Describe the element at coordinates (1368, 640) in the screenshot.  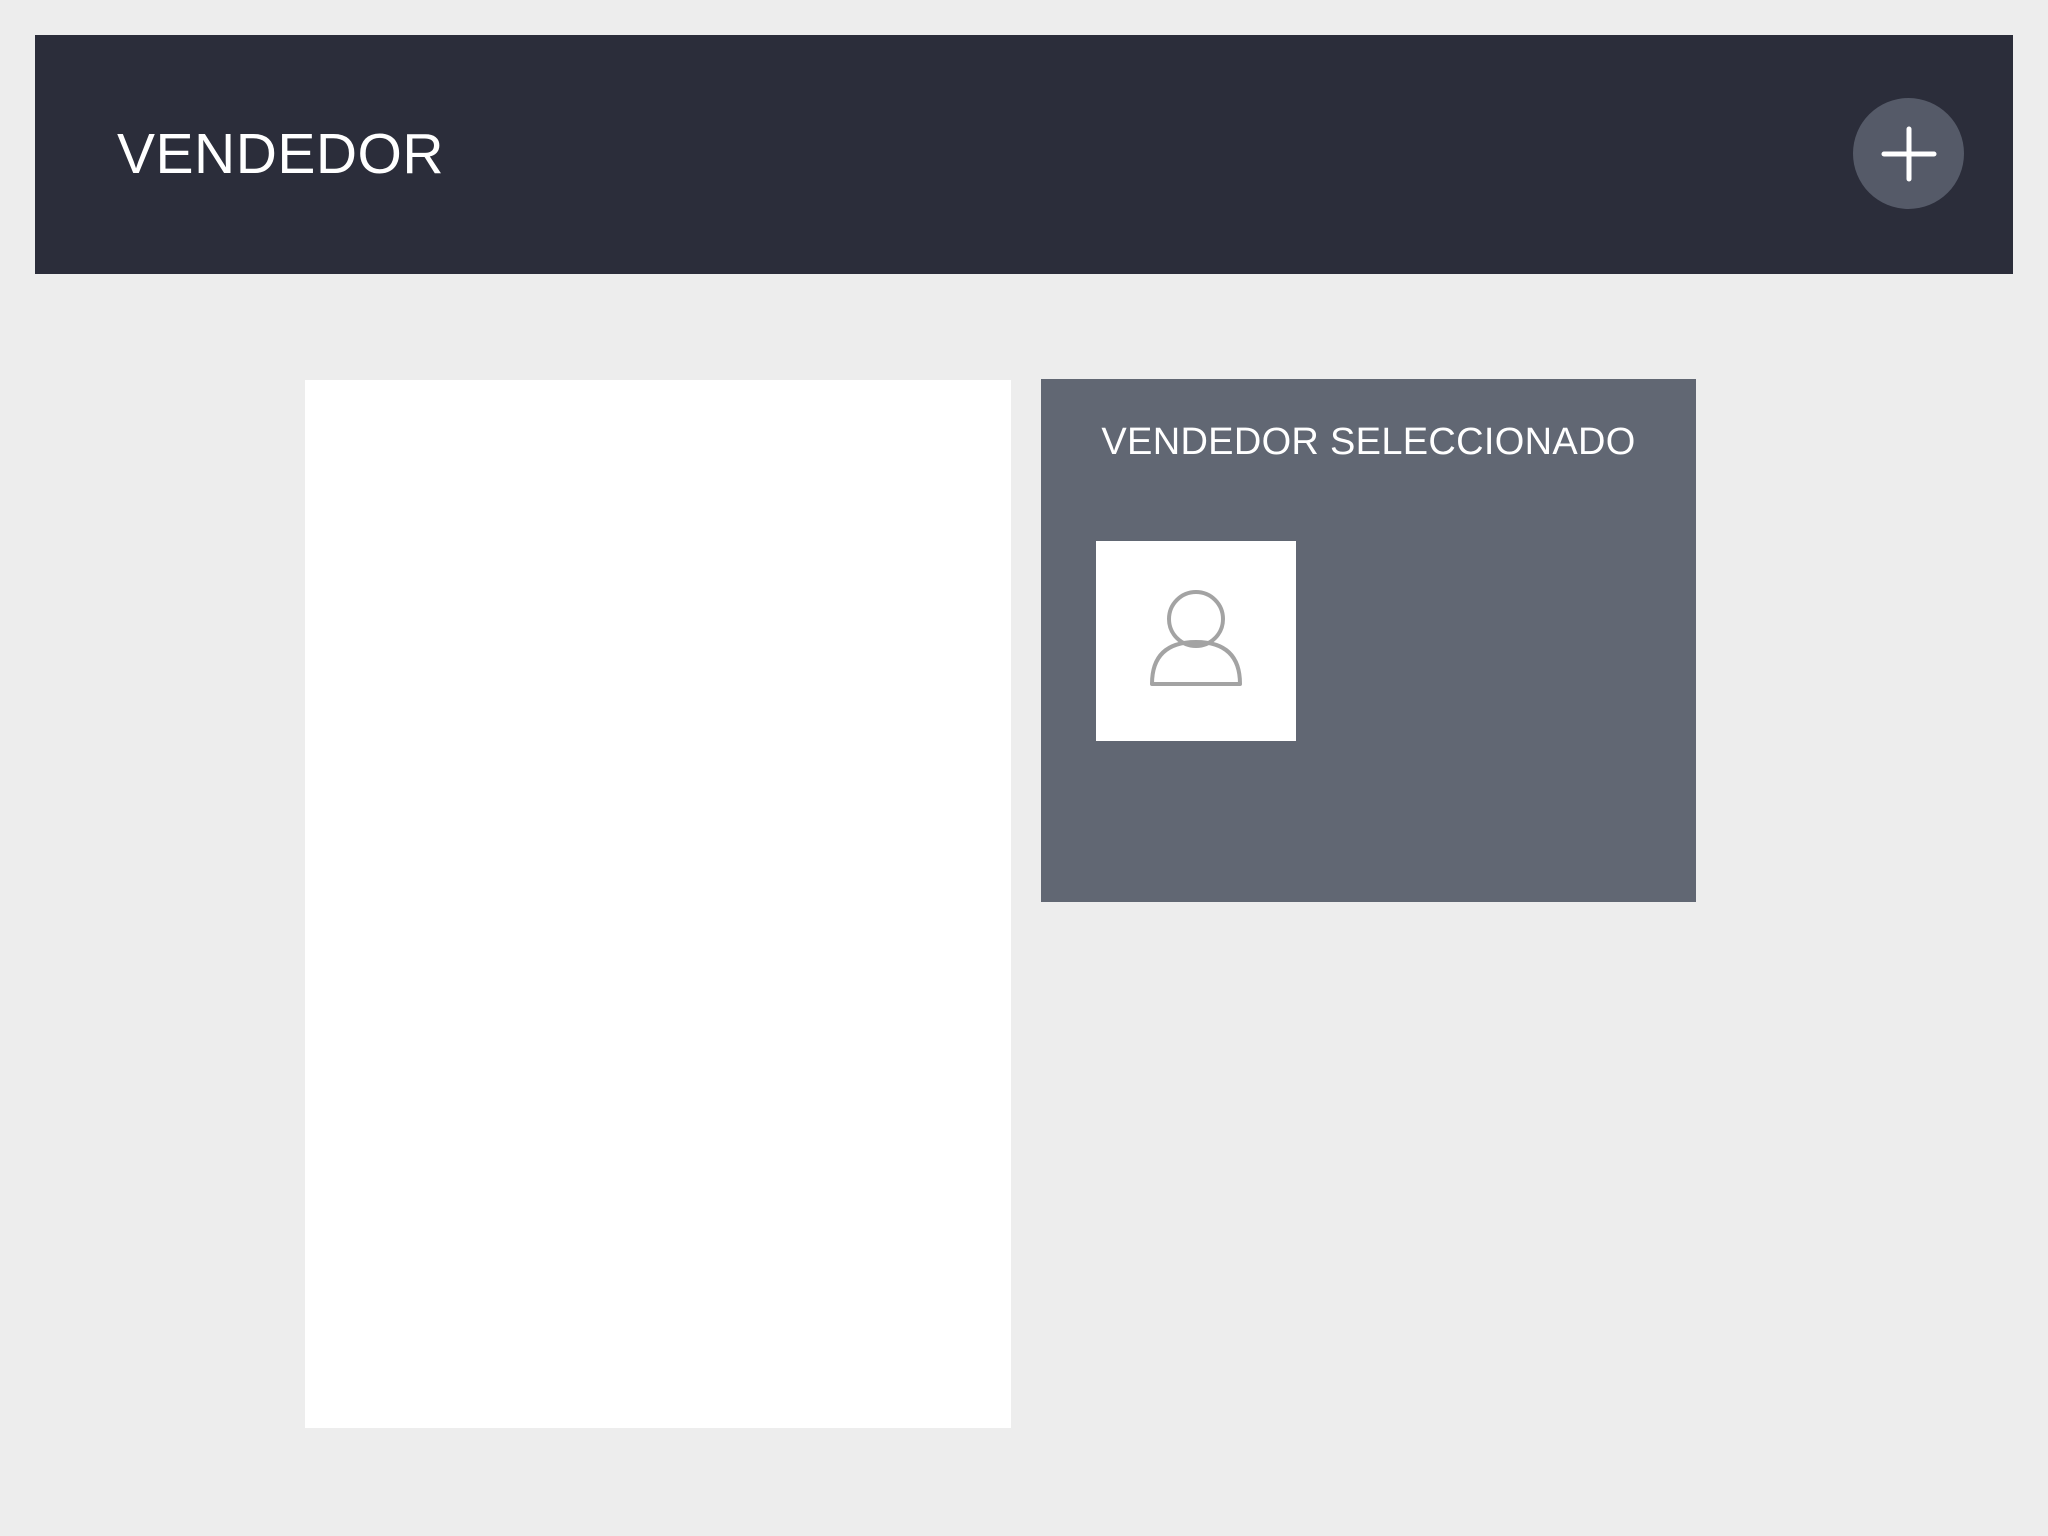
I see `selected-vendor-panel: VENDEDOR SELECCIONADO` at that location.